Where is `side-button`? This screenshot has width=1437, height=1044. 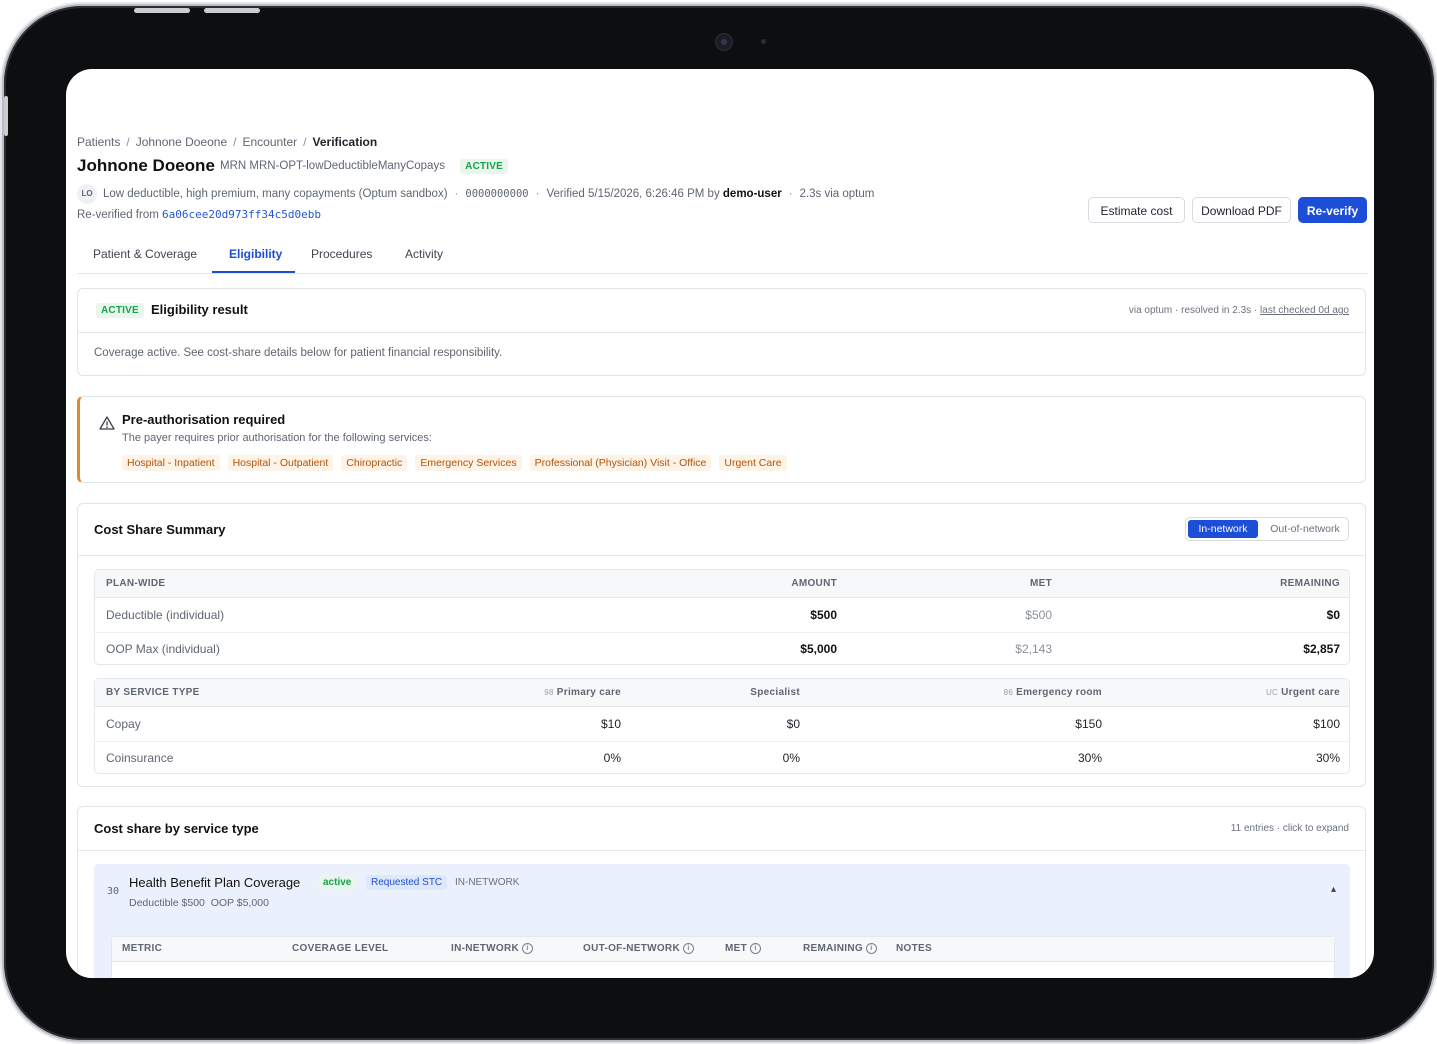 side-button is located at coordinates (6, 116).